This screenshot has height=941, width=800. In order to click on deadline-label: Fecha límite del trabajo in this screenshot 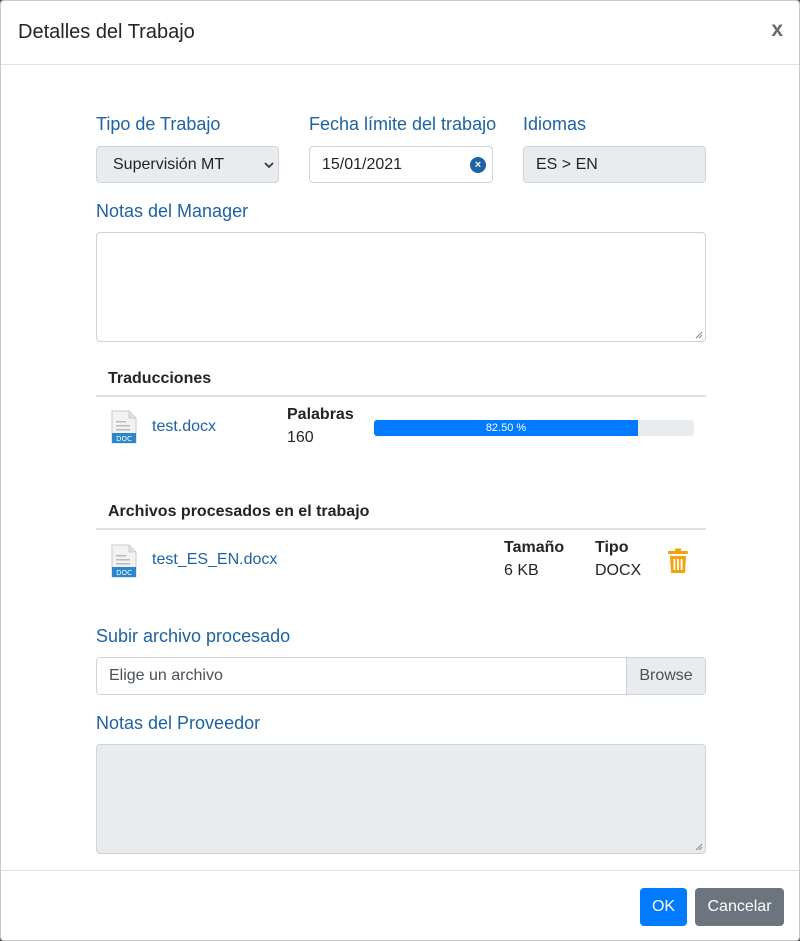, I will do `click(403, 124)`.